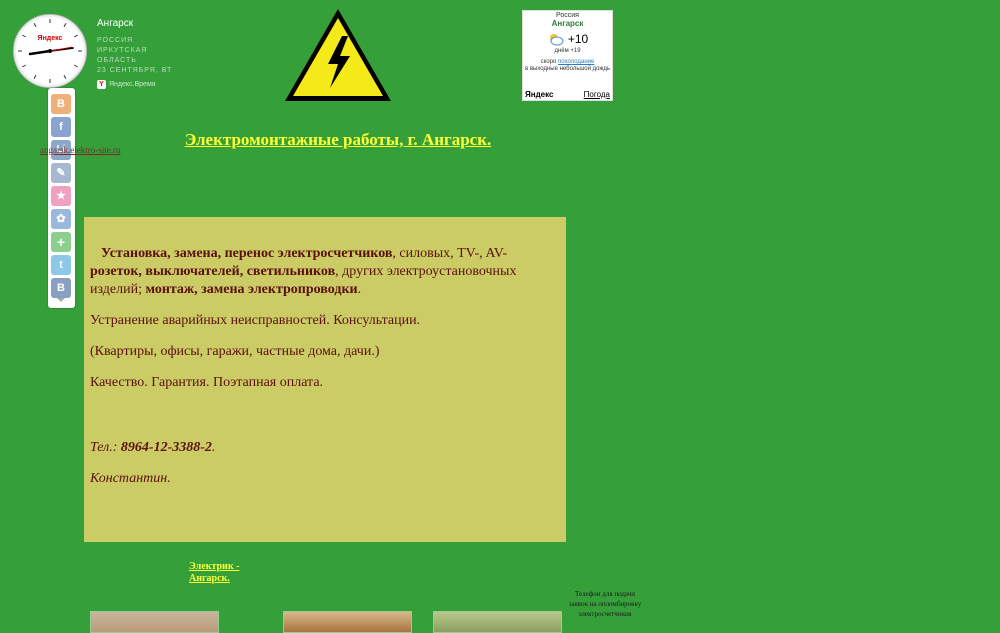 Image resolution: width=1000 pixels, height=633 pixels. What do you see at coordinates (61, 242) in the screenshot?
I see `add-icon: +` at bounding box center [61, 242].